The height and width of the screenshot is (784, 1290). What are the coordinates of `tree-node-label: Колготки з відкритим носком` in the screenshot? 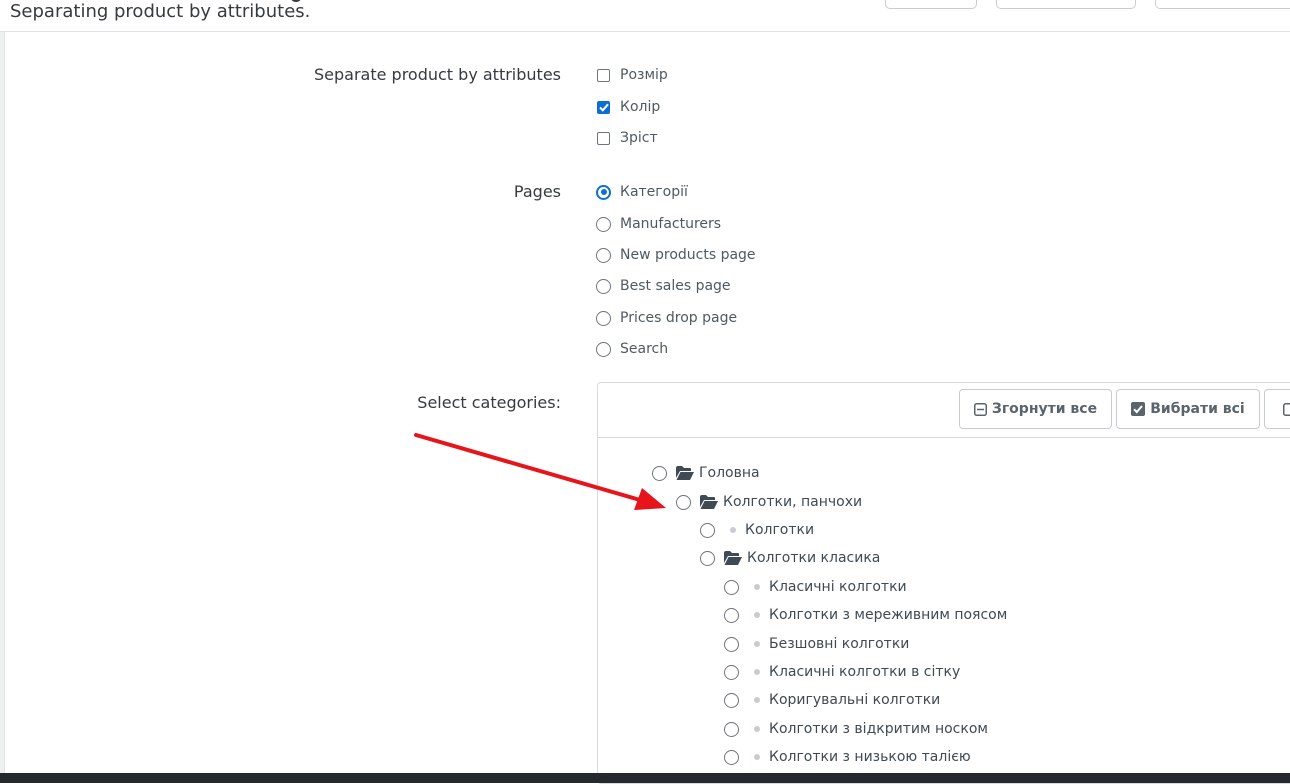 It's located at (878, 729).